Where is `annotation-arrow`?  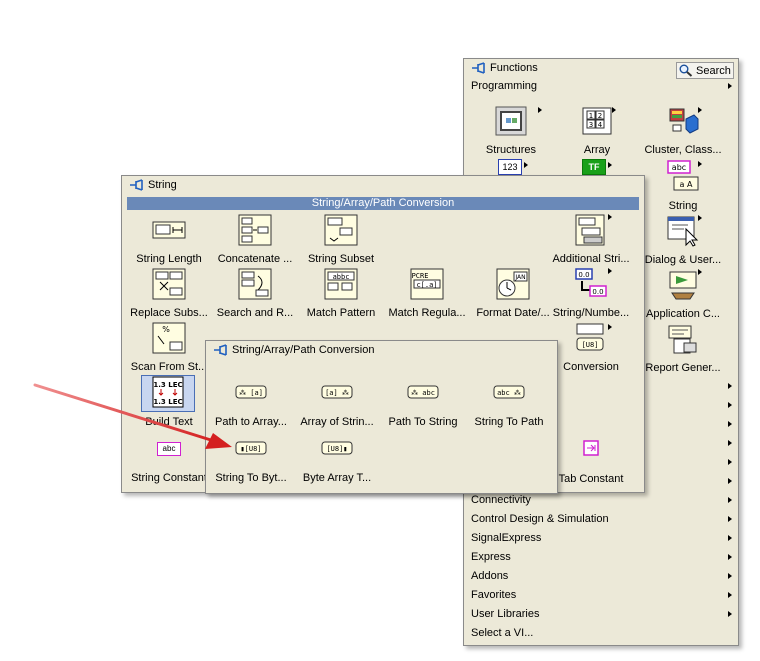
annotation-arrow is located at coordinates (132, 416).